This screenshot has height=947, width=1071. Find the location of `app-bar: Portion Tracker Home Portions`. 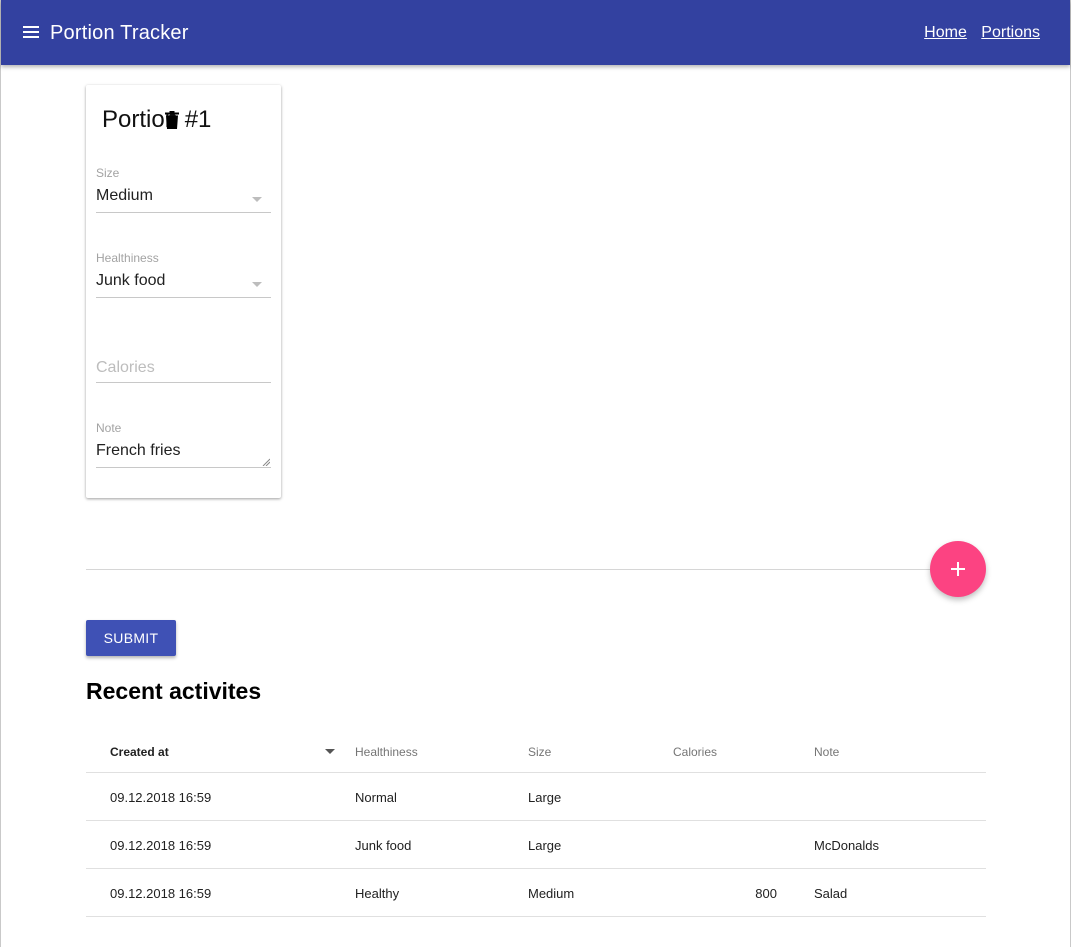

app-bar: Portion Tracker Home Portions is located at coordinates (535, 32).